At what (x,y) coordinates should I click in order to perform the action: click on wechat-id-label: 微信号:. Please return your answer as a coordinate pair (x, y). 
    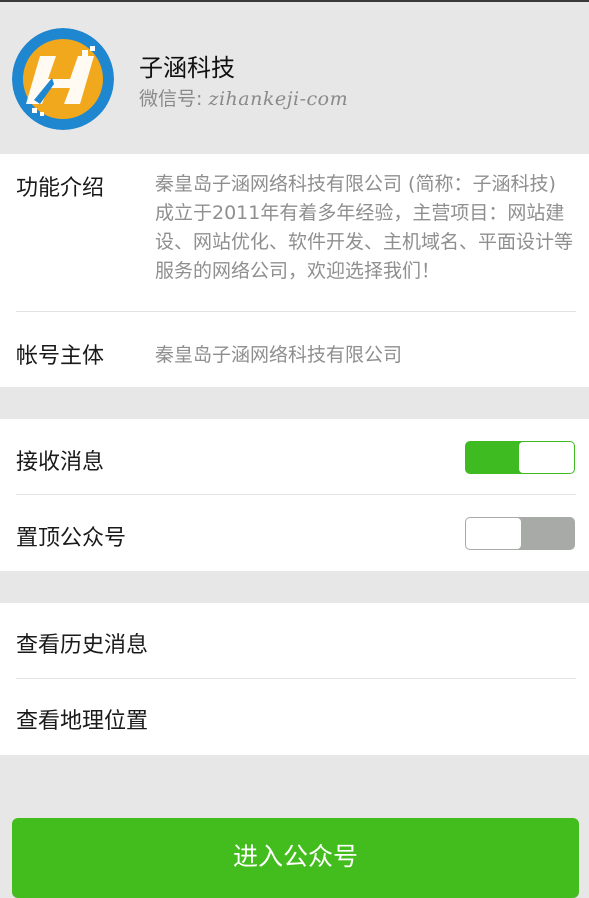
    Looking at the image, I should click on (174, 99).